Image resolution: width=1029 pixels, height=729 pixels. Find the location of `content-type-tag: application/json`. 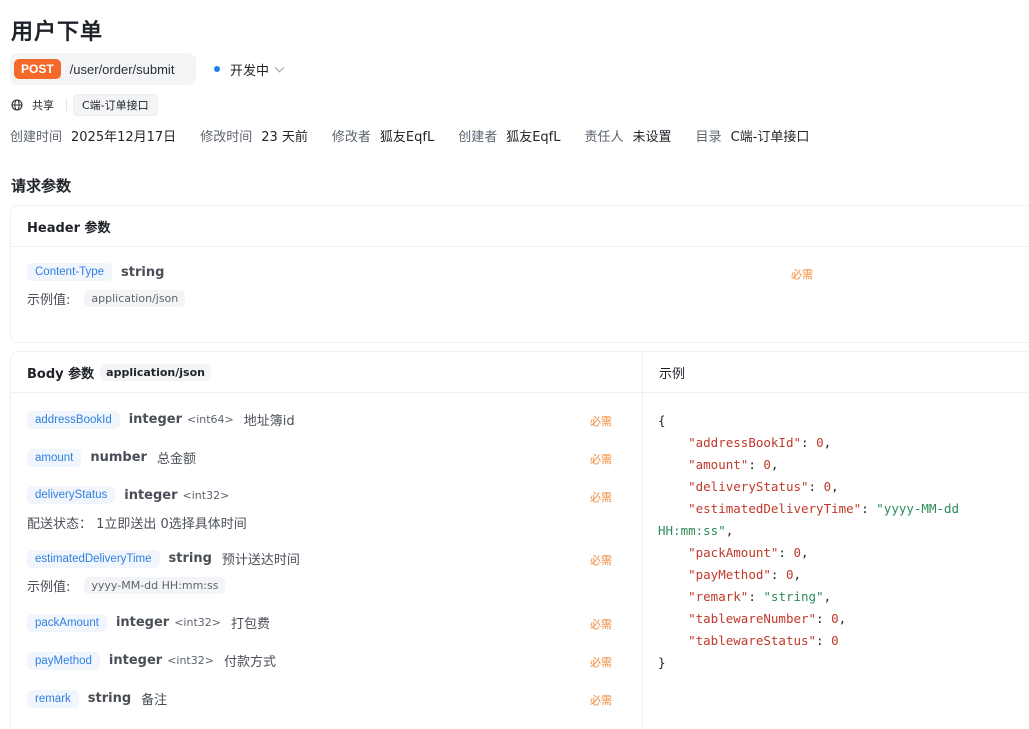

content-type-tag: application/json is located at coordinates (155, 372).